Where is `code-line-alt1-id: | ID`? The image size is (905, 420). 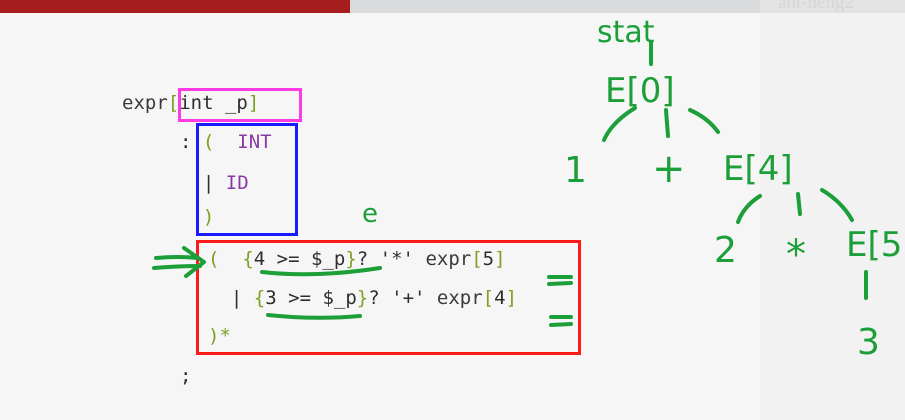
code-line-alt1-id: | ID is located at coordinates (214, 183).